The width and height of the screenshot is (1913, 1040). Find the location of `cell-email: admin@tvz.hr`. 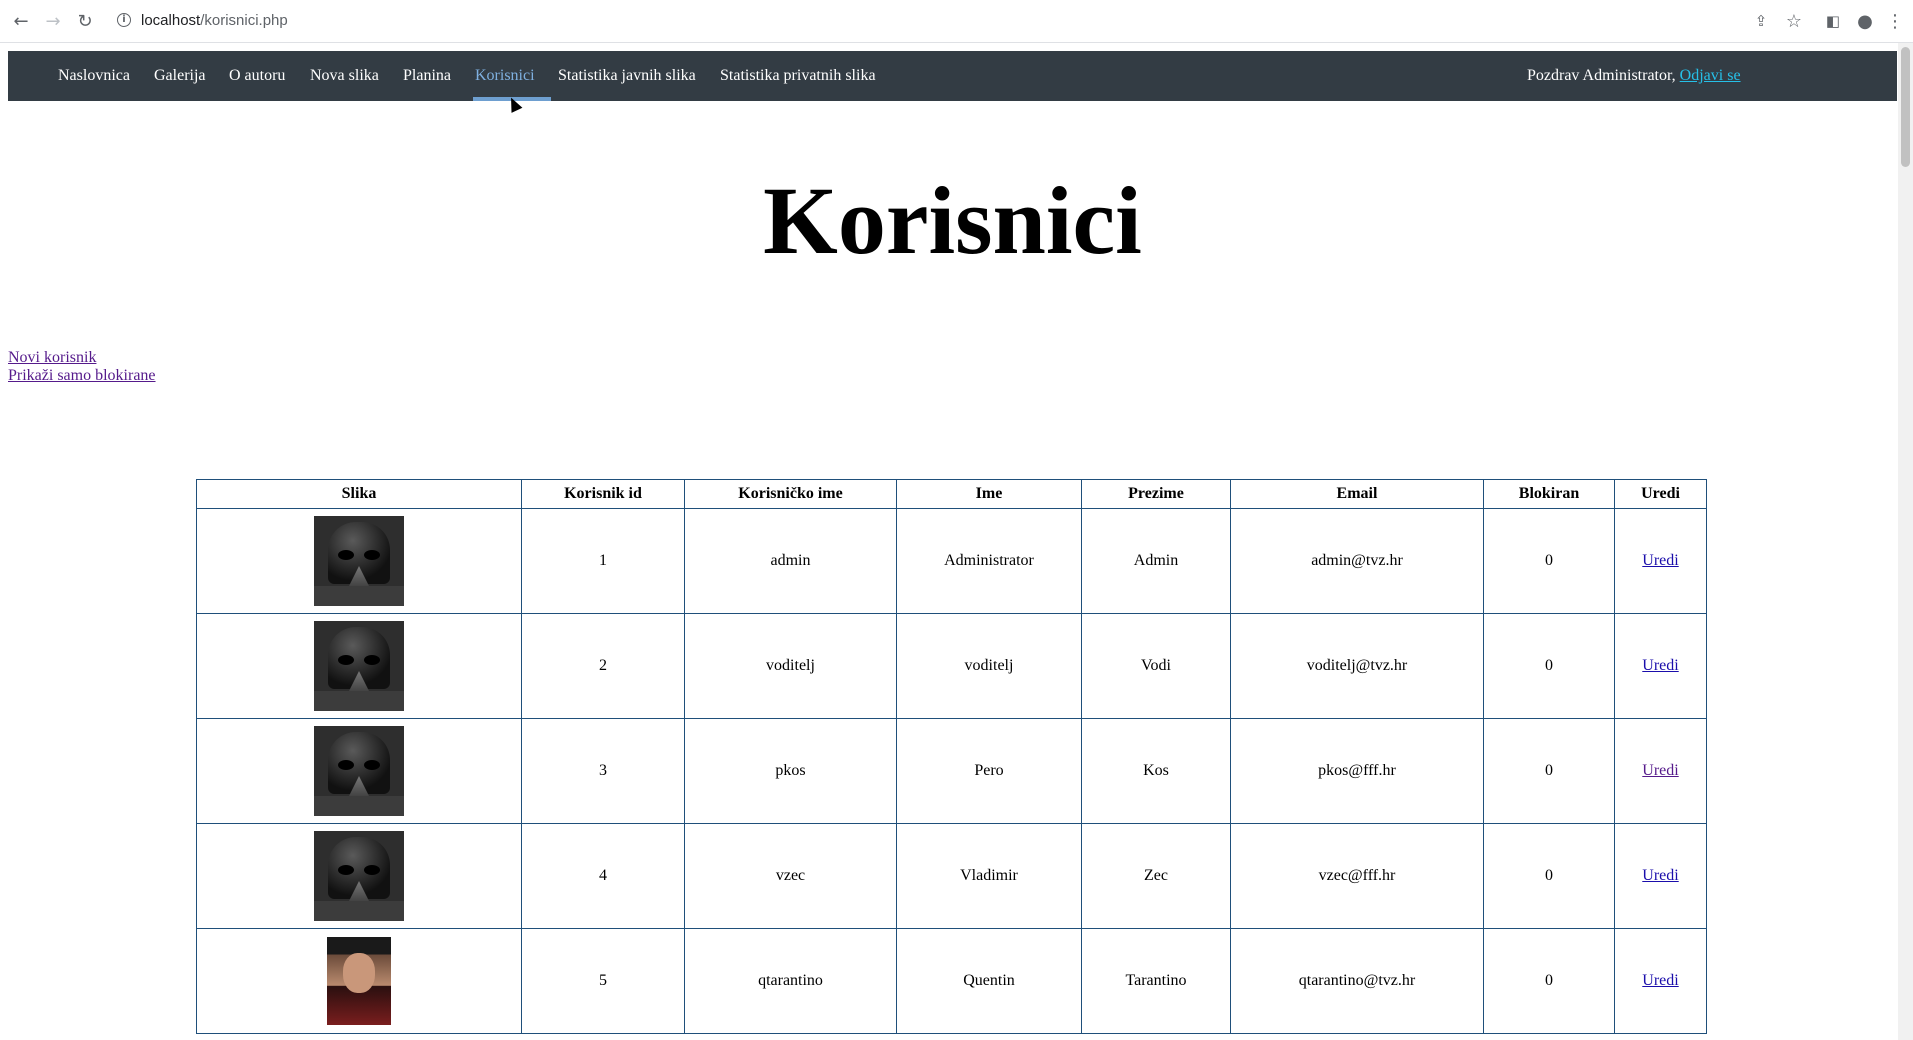

cell-email: admin@tvz.hr is located at coordinates (1357, 561).